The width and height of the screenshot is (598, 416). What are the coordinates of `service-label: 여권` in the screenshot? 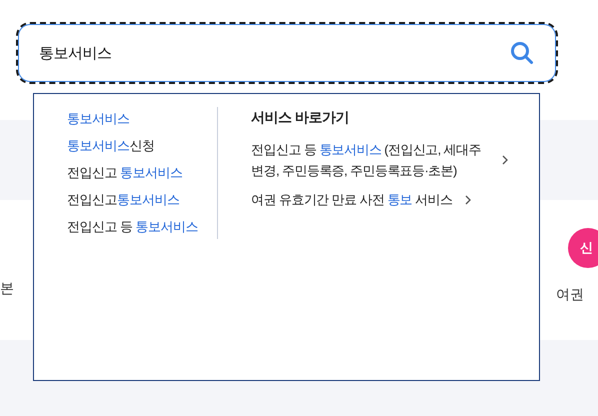 It's located at (570, 295).